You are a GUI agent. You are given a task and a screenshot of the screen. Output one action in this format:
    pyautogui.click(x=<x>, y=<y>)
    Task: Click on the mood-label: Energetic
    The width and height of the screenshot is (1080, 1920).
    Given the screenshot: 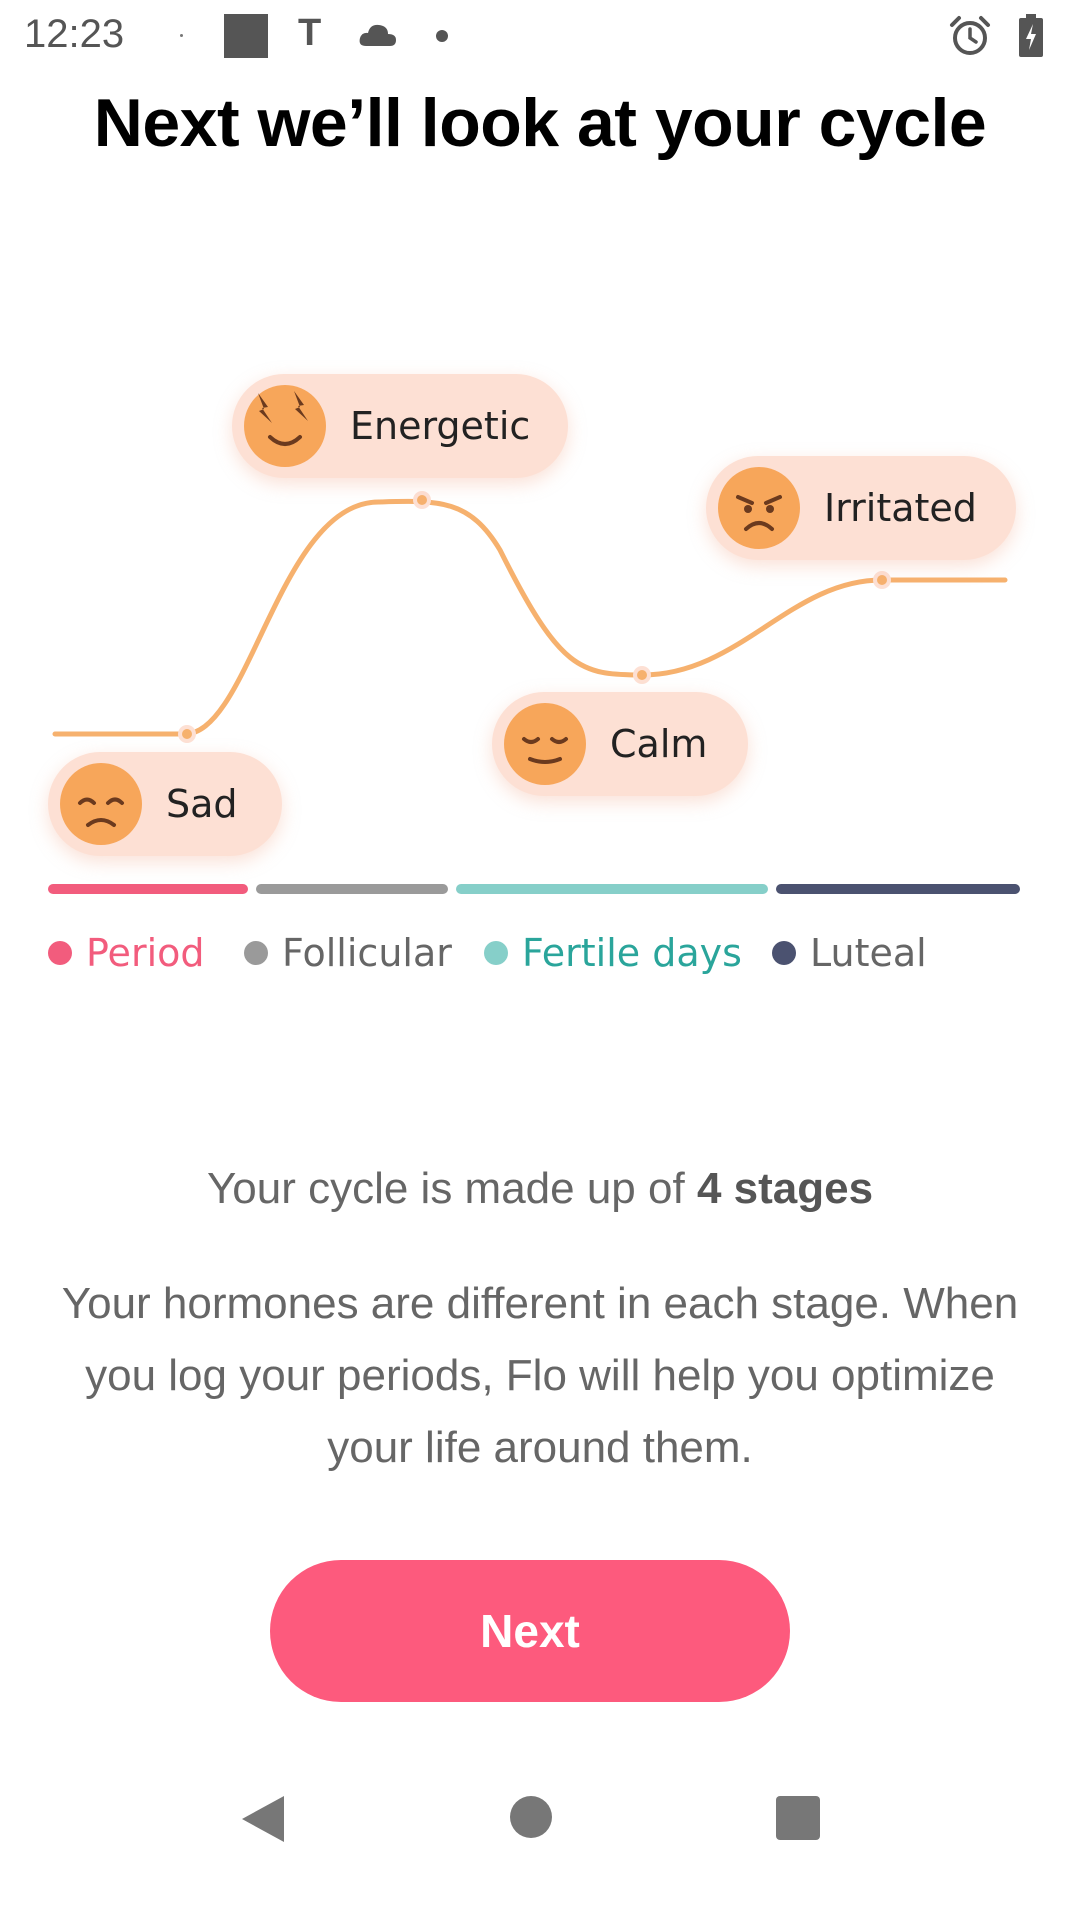 What is the action you would take?
    pyautogui.click(x=440, y=426)
    